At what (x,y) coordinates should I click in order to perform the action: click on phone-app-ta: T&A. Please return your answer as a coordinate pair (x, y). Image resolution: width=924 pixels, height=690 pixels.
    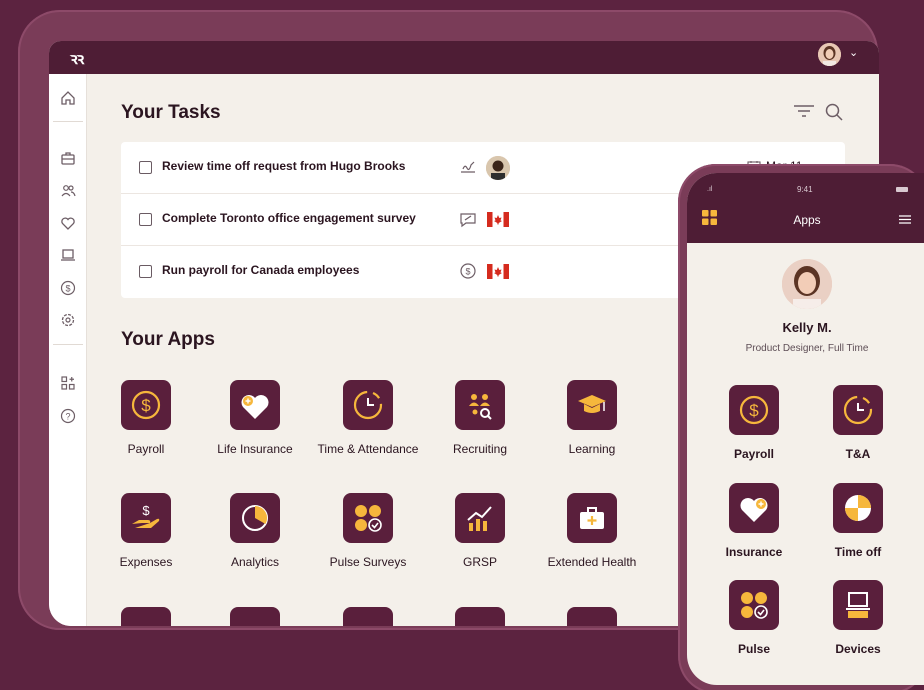
    Looking at the image, I should click on (858, 423).